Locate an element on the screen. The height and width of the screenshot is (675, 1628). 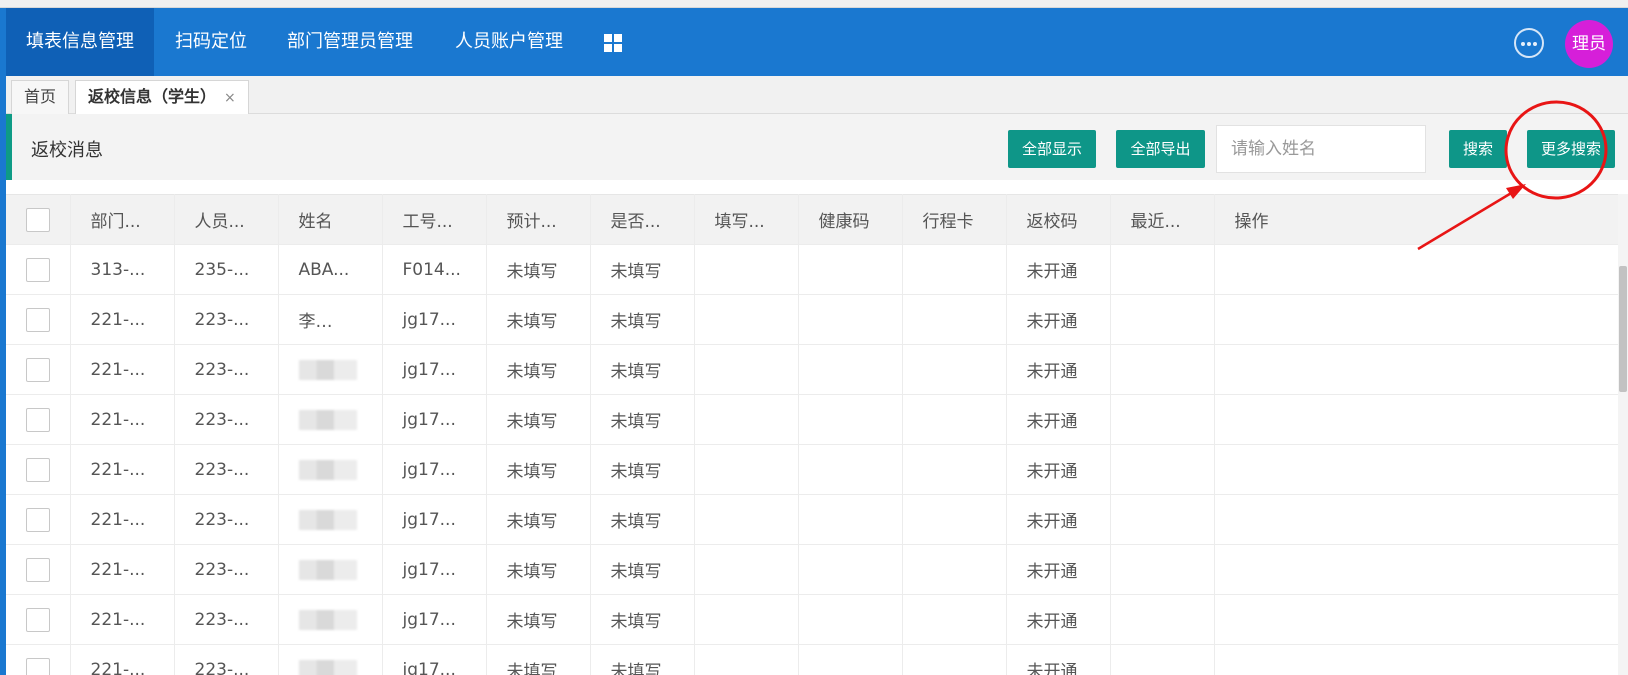
annotation-arrow-head is located at coordinates (1516, 191).